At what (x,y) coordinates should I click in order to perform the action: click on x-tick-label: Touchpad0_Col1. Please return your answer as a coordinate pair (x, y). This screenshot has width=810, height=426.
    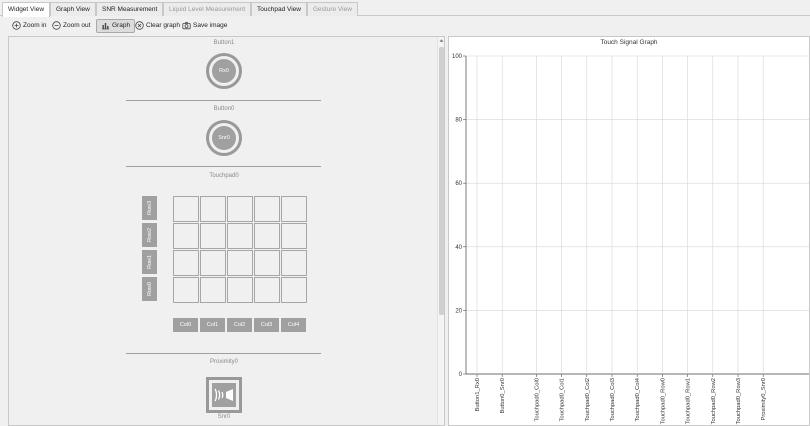
    Looking at the image, I should click on (563, 400).